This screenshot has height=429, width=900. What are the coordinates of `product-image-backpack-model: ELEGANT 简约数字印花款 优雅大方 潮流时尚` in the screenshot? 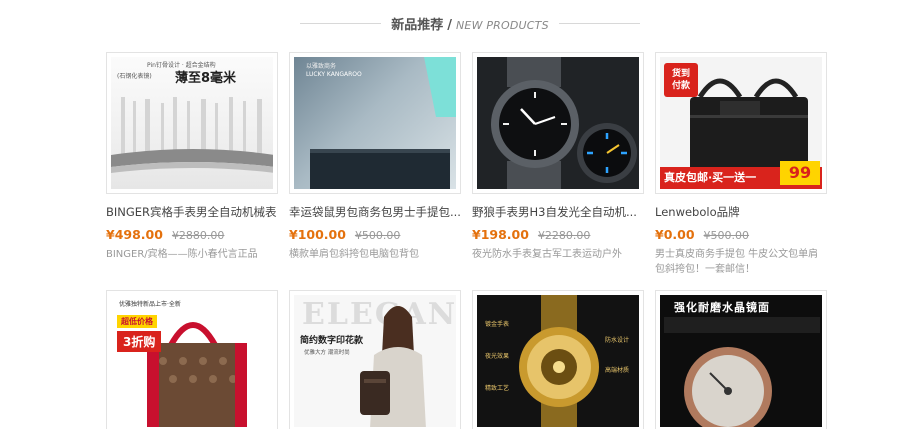 It's located at (375, 361).